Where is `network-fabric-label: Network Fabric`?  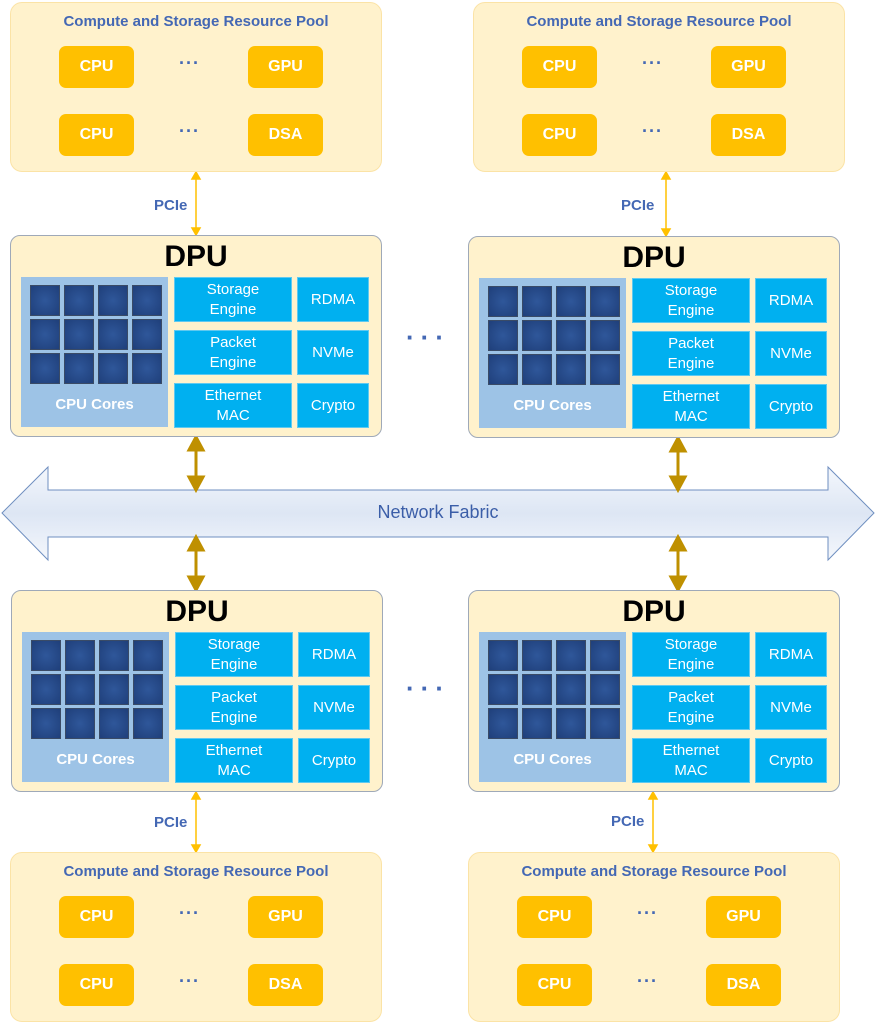 network-fabric-label: Network Fabric is located at coordinates (438, 512).